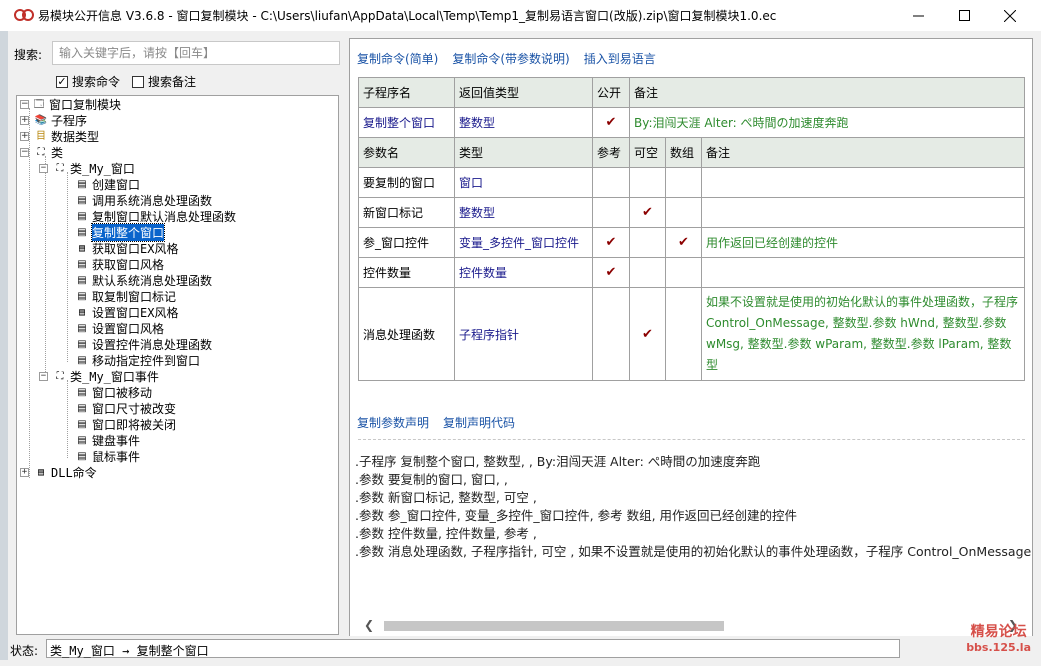 This screenshot has width=1041, height=666. What do you see at coordinates (446, 533) in the screenshot?
I see `code-line: .参数 控件数量, 控件数量, 参考 ,` at bounding box center [446, 533].